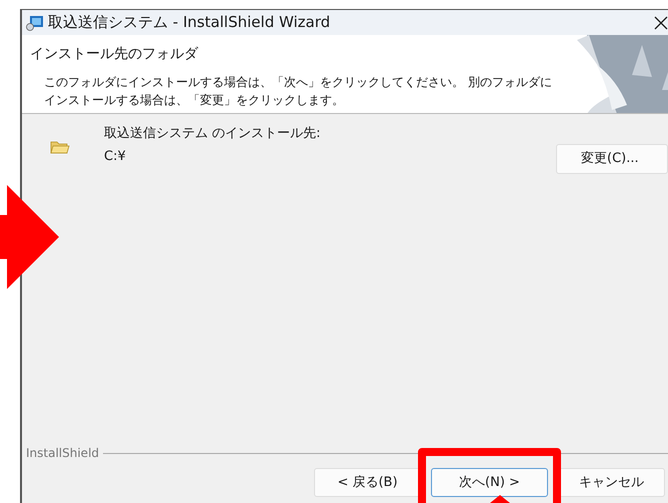  What do you see at coordinates (115, 54) in the screenshot?
I see `header-title: インストール先のフォルダ` at bounding box center [115, 54].